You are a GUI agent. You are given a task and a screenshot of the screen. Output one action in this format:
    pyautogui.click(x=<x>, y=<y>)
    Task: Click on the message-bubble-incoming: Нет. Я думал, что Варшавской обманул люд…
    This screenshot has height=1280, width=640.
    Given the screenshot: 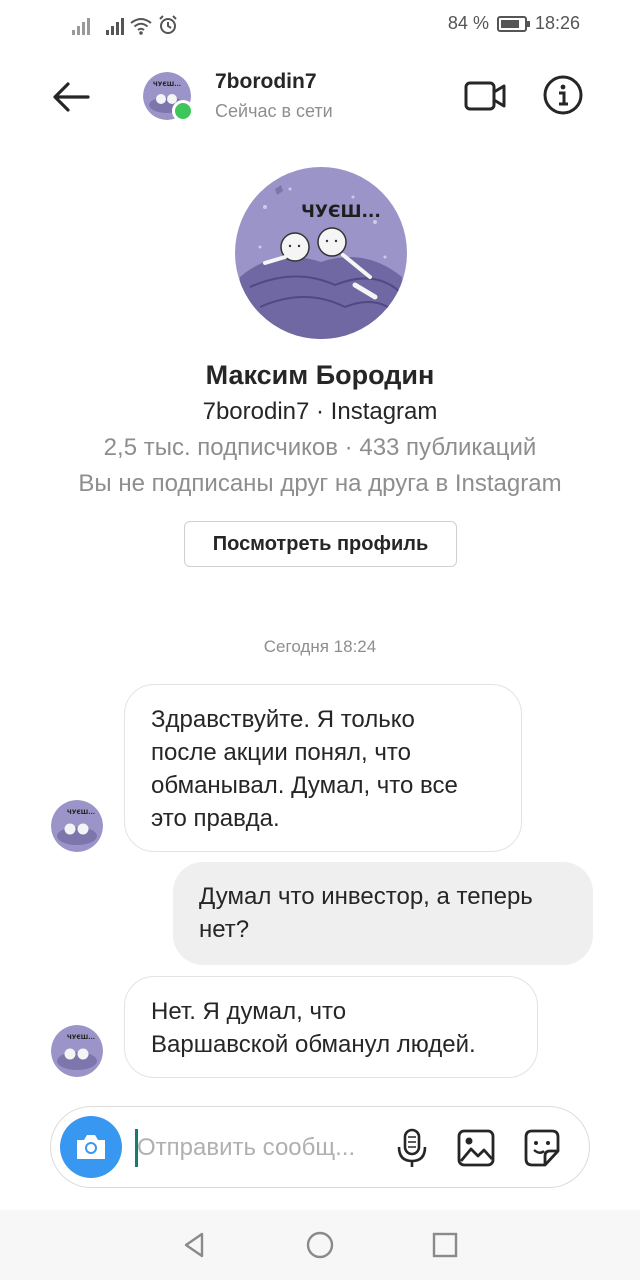 What is the action you would take?
    pyautogui.click(x=331, y=1027)
    